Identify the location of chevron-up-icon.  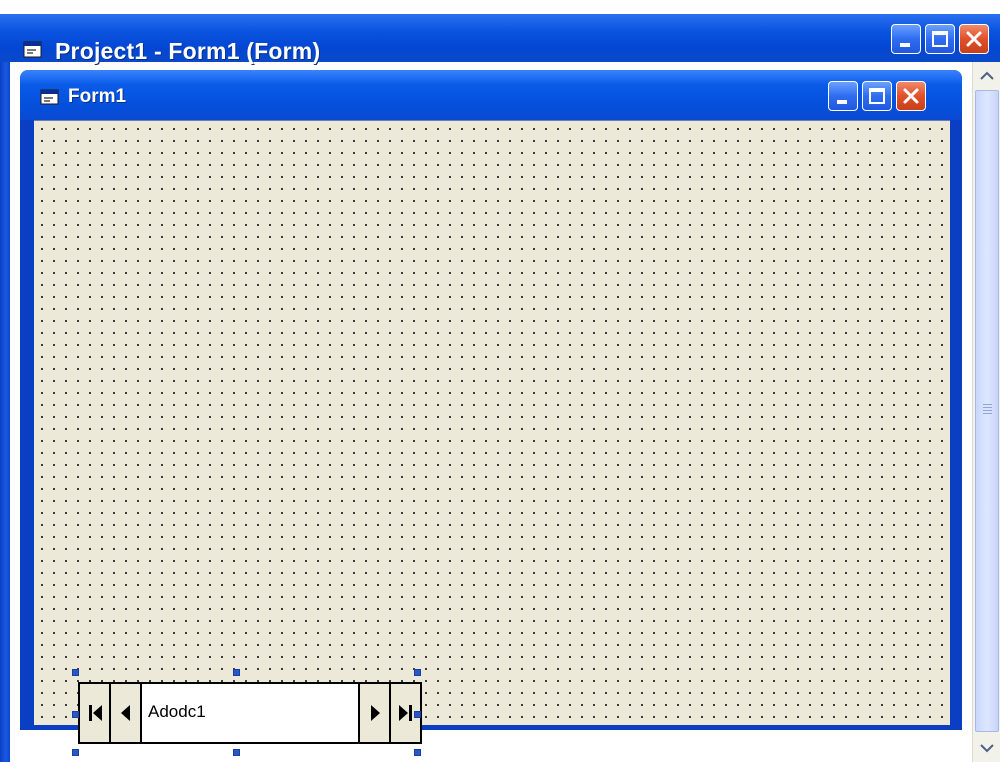
(987, 75).